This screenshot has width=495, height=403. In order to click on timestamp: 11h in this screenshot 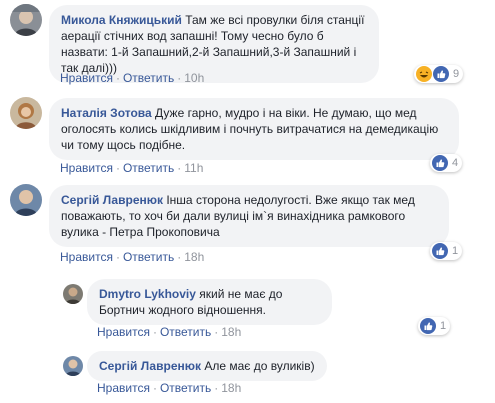, I will do `click(193, 168)`.